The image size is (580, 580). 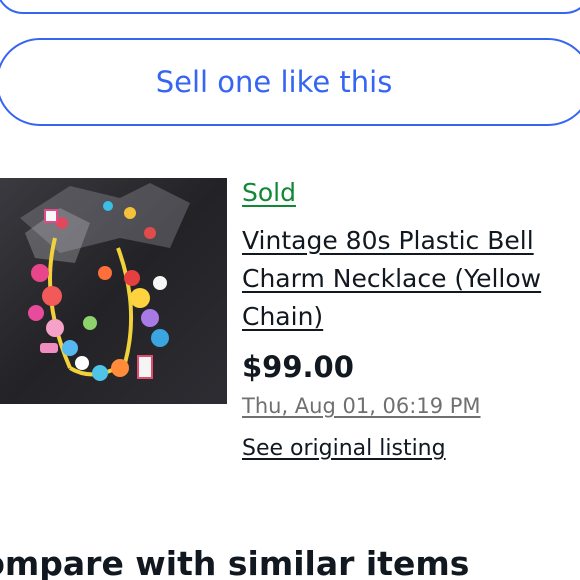 I want to click on top-action-button, so click(x=290, y=7).